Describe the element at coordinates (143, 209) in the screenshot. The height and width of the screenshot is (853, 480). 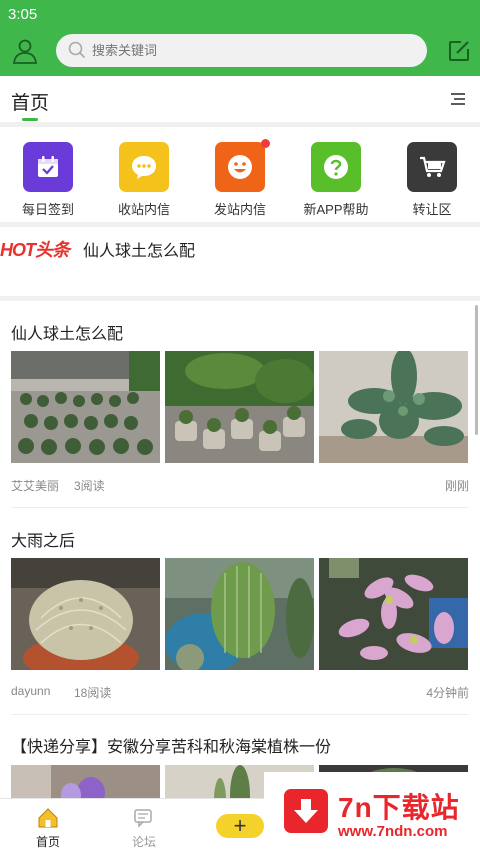
I see `quick-action-label: 收站内信` at that location.